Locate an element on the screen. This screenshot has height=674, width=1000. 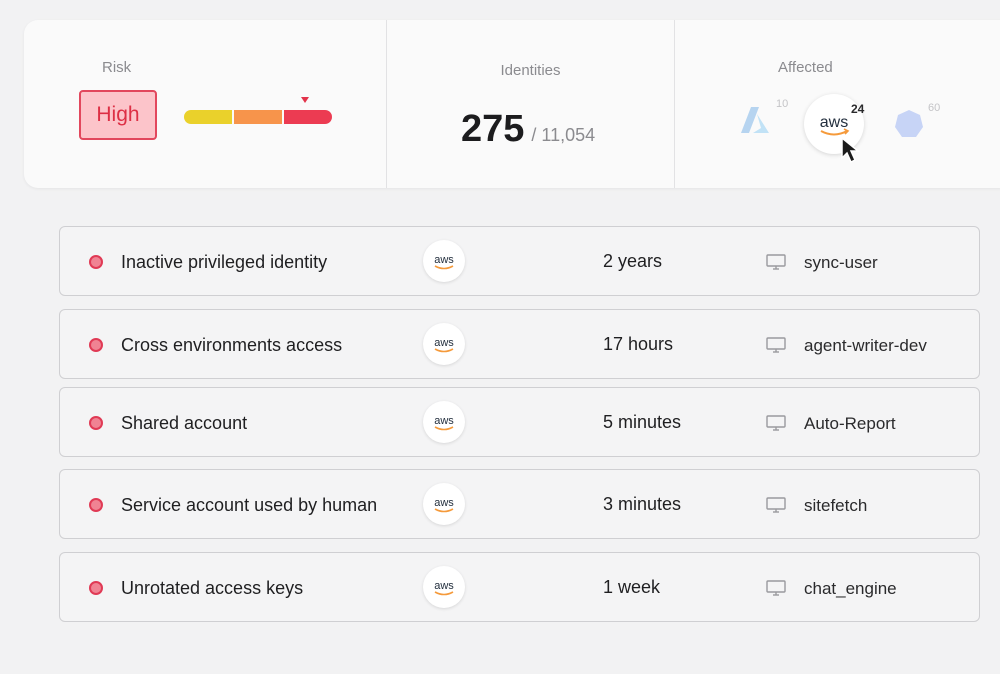
risk-meter is located at coordinates (258, 117).